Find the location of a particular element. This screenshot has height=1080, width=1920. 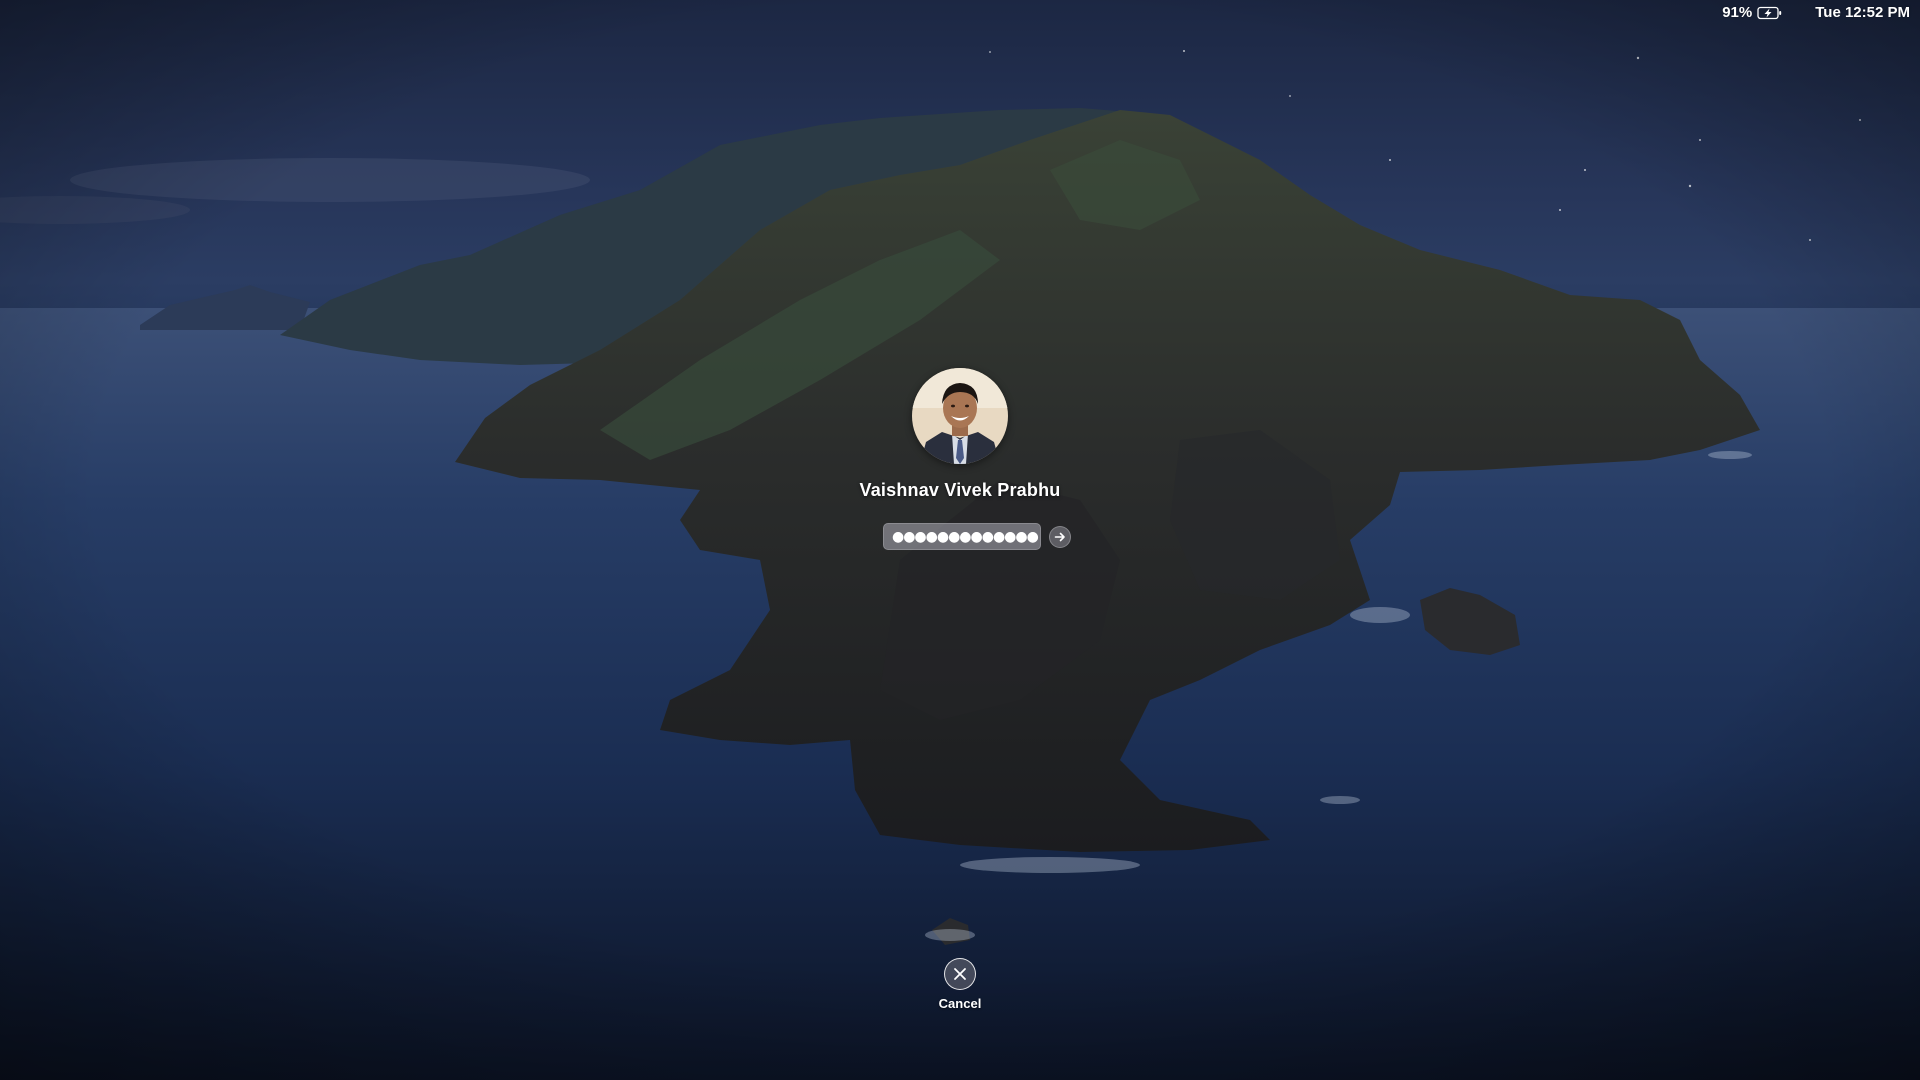

submit-password-button is located at coordinates (1060, 536).